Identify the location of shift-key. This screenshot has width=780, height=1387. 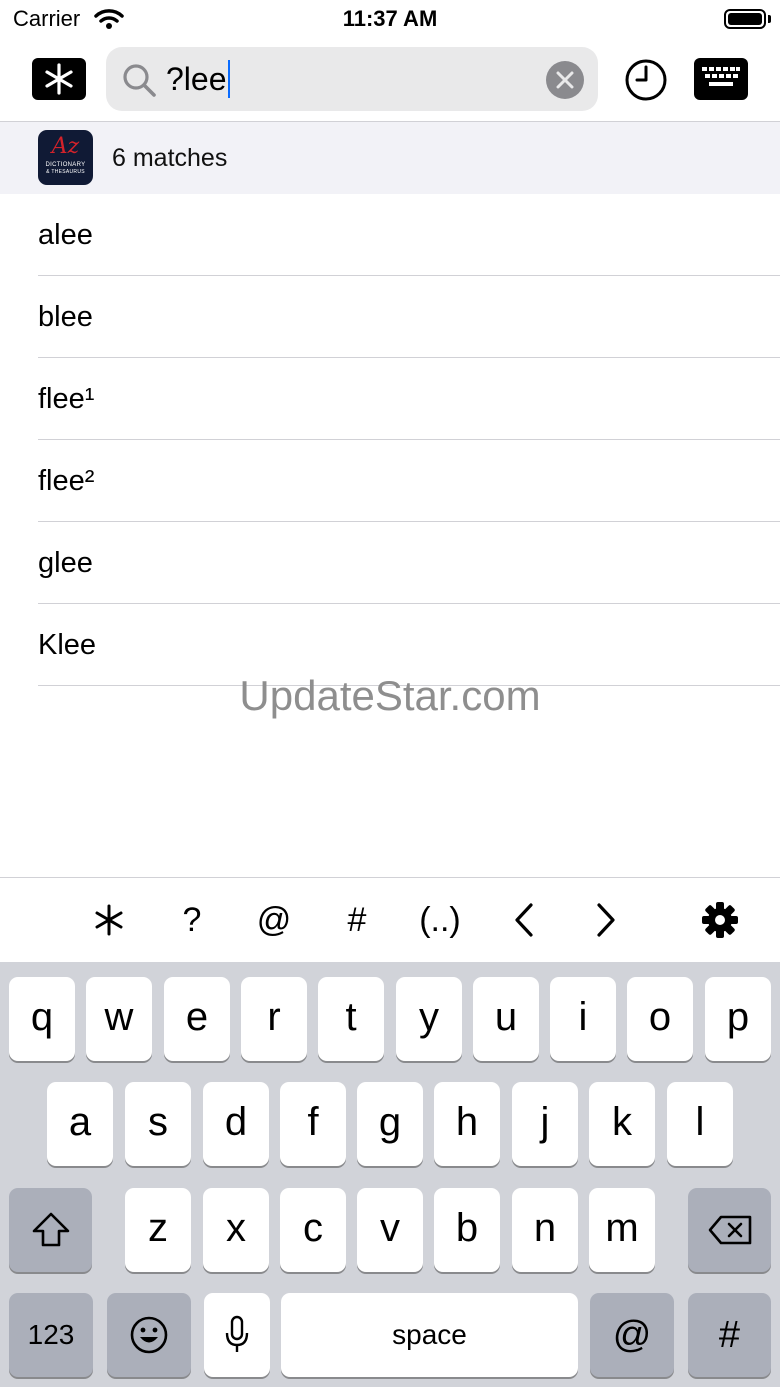
(50, 1230).